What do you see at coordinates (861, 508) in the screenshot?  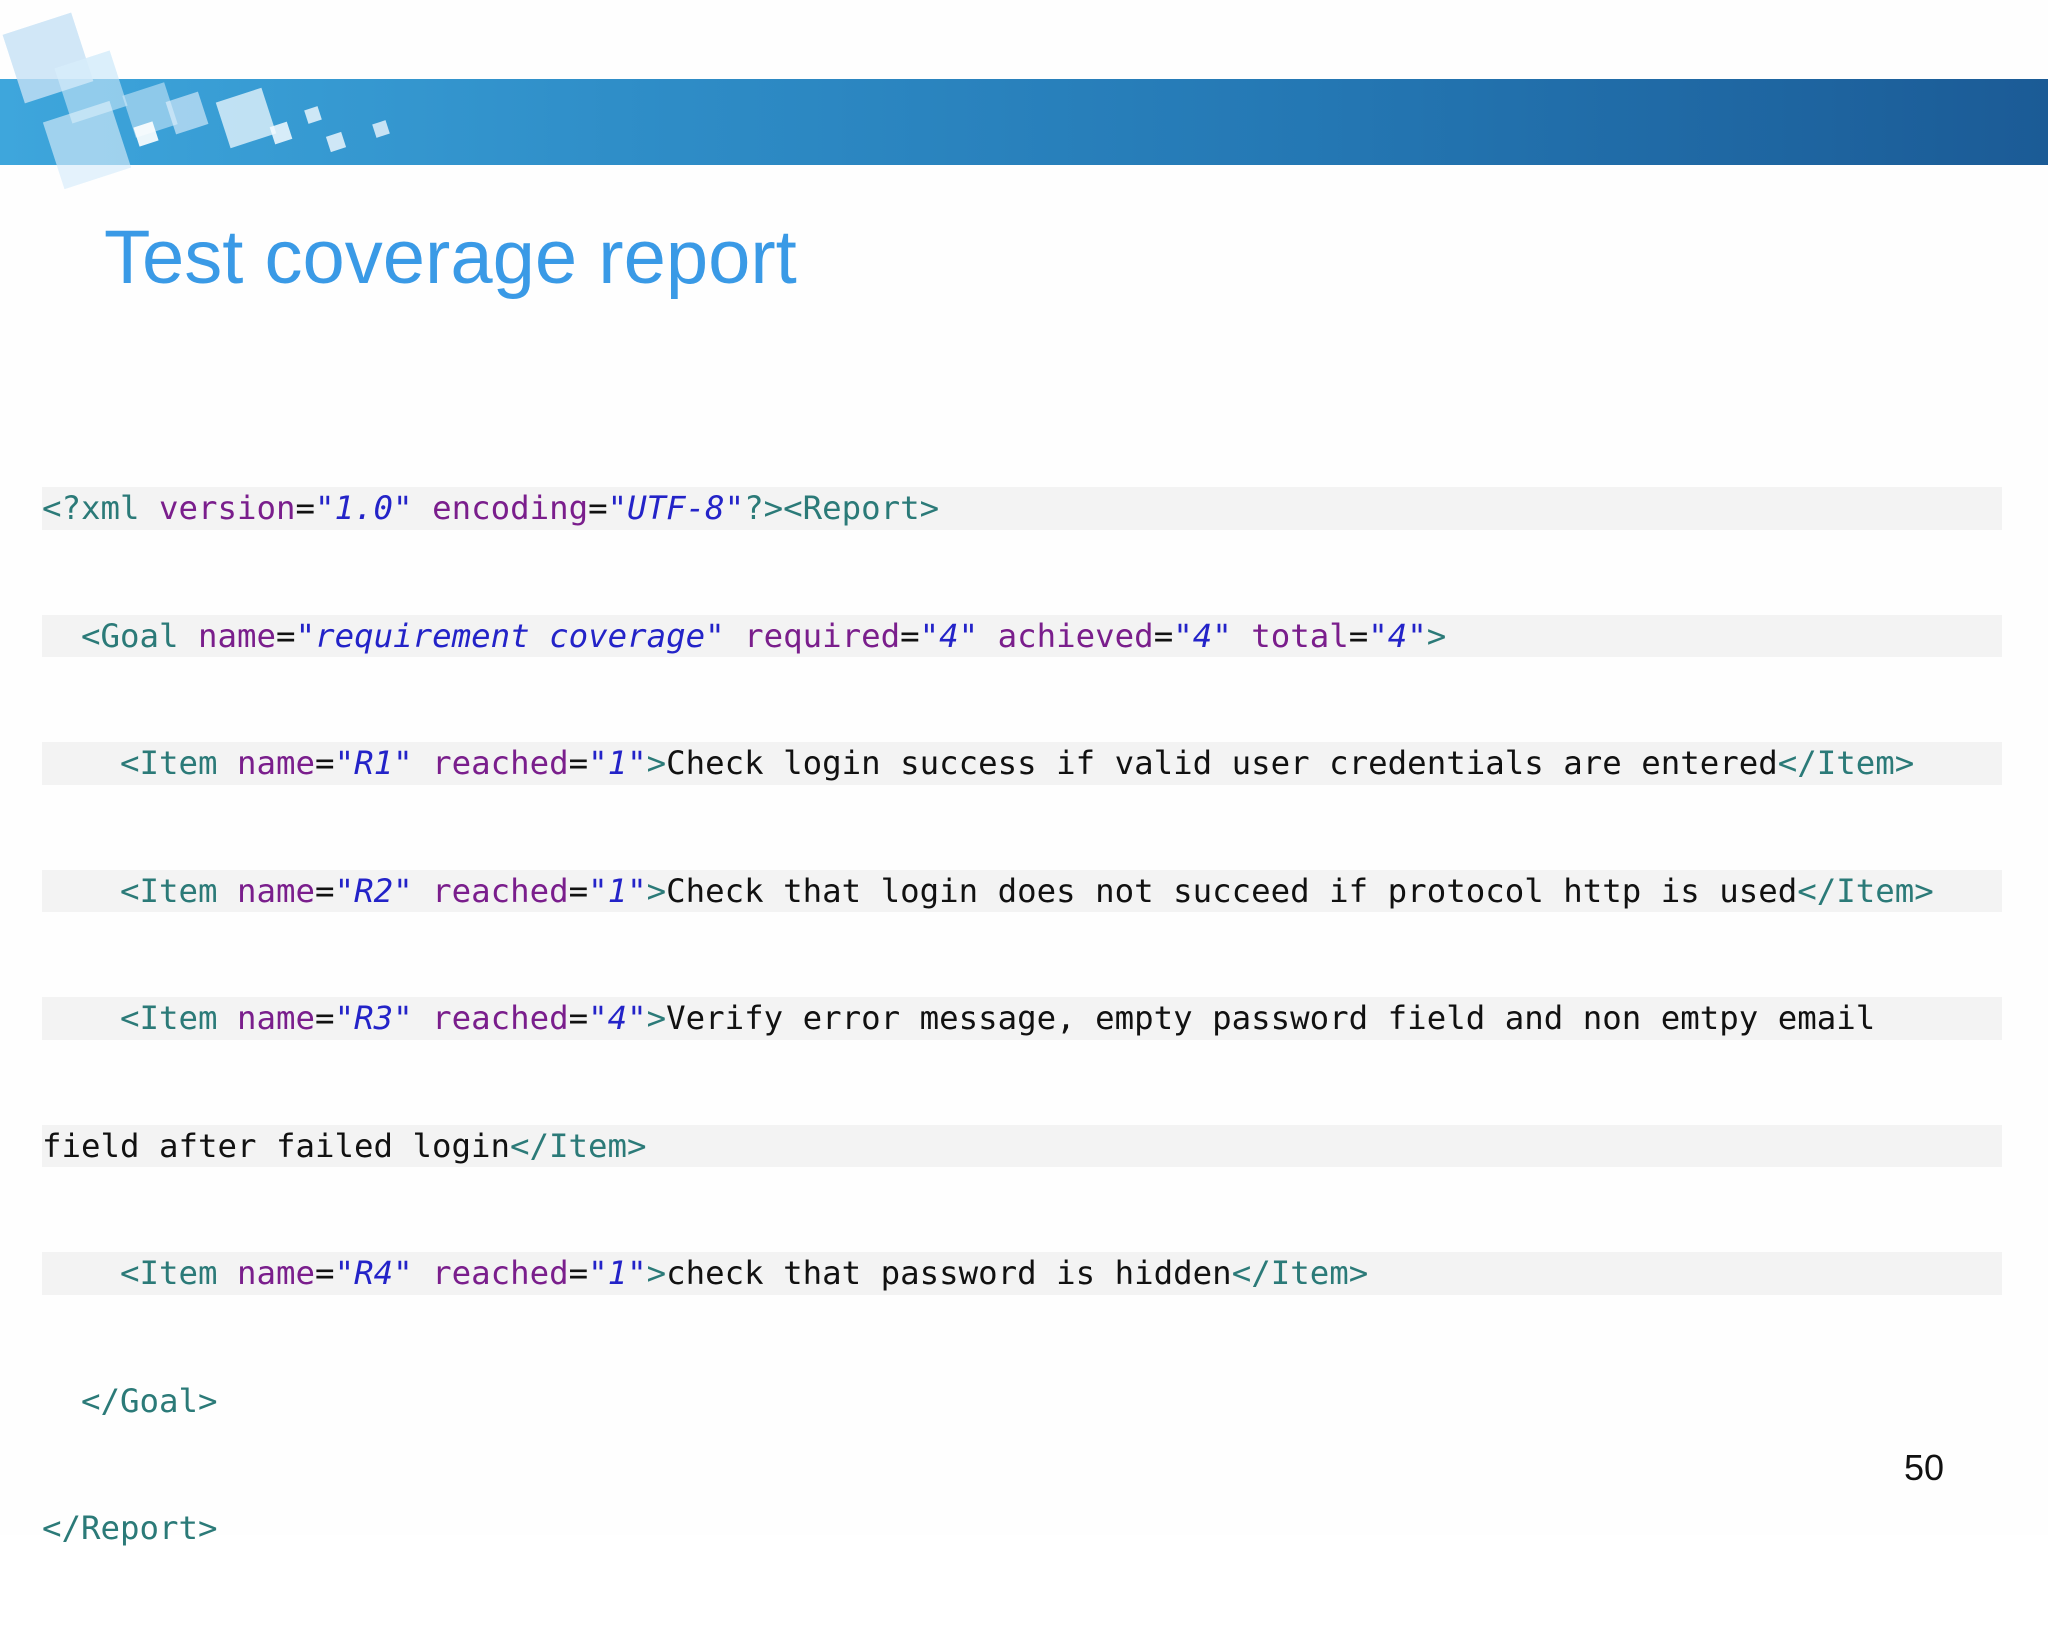 I see `xml-tag: <Report>` at bounding box center [861, 508].